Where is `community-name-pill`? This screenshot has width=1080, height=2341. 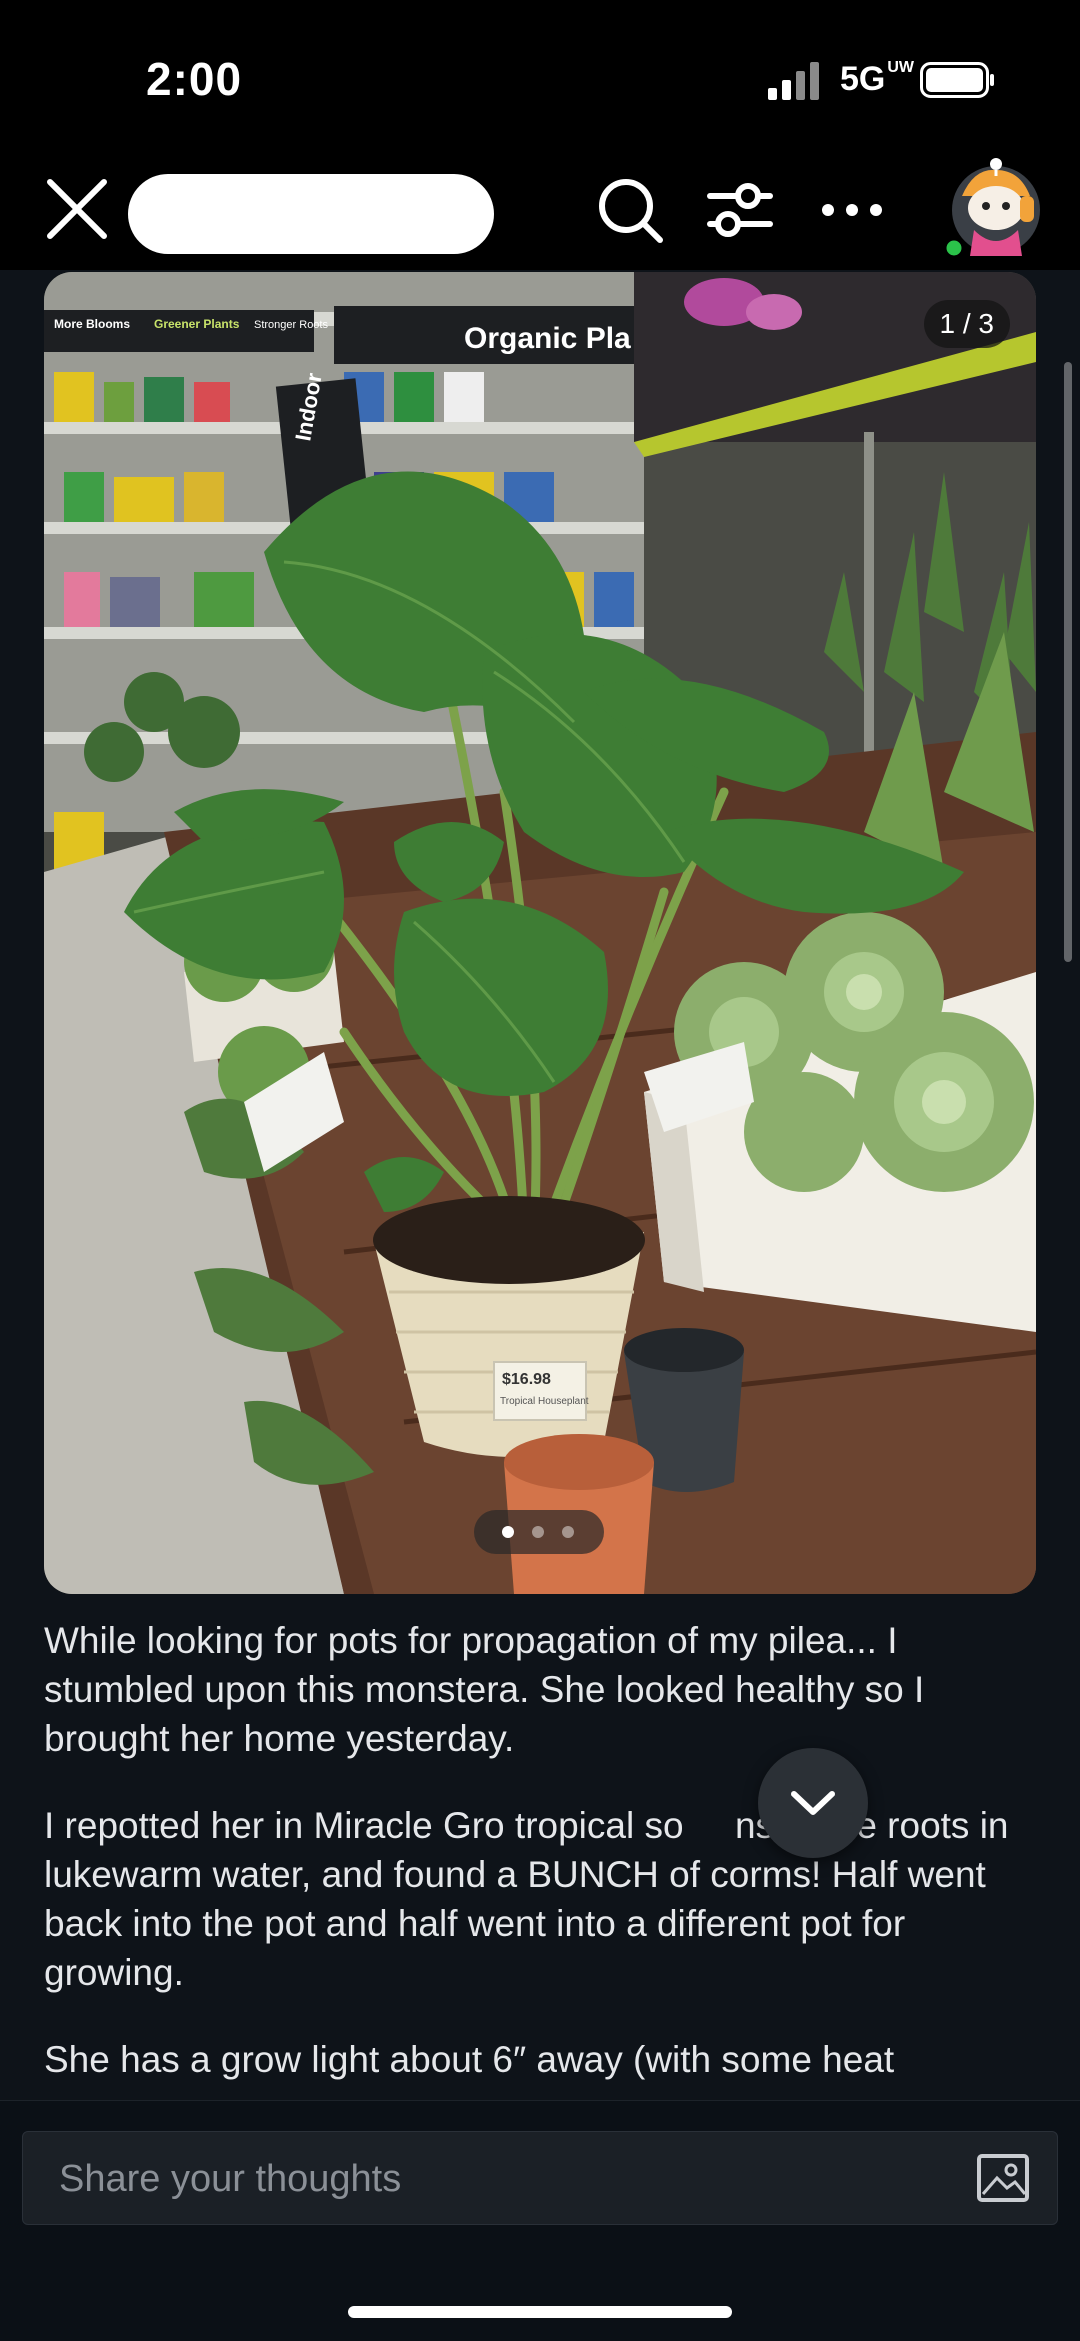 community-name-pill is located at coordinates (311, 214).